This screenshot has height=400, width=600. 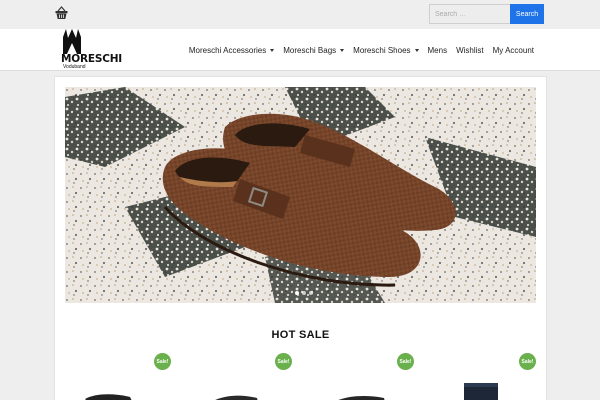 I want to click on top-bar: Search, so click(x=300, y=14).